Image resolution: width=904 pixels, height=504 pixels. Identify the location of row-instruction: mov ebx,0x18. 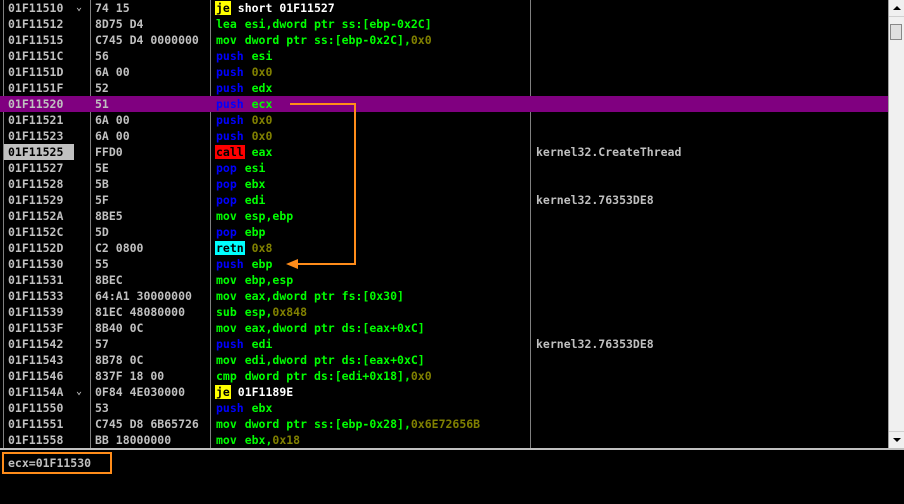
(371, 440).